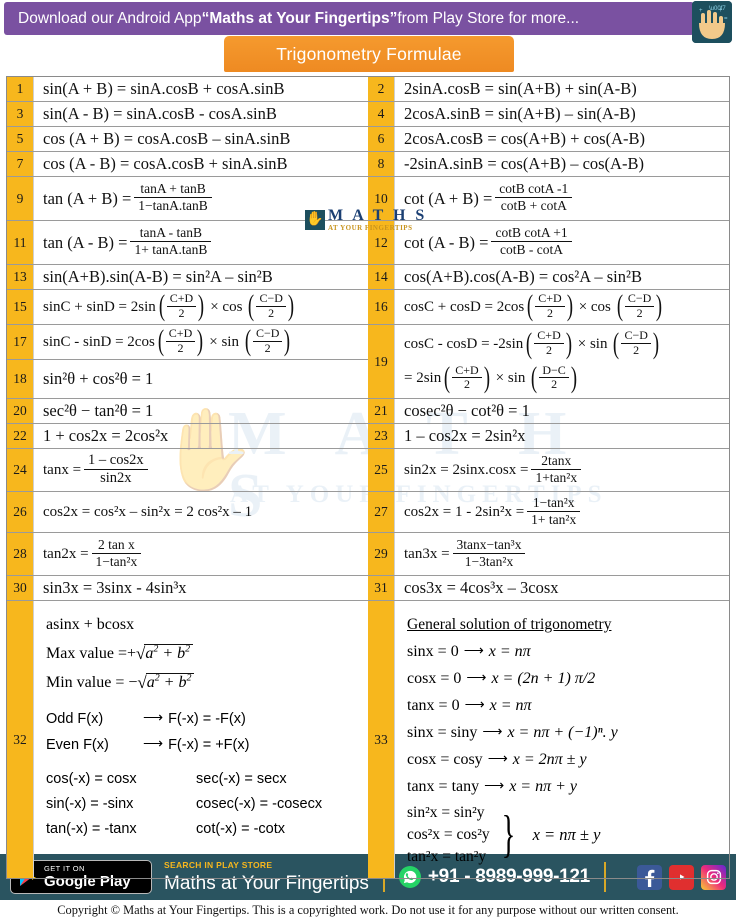 Image resolution: width=736 pixels, height=920 pixels. I want to click on min-value-label: Min value = −, so click(92, 682).